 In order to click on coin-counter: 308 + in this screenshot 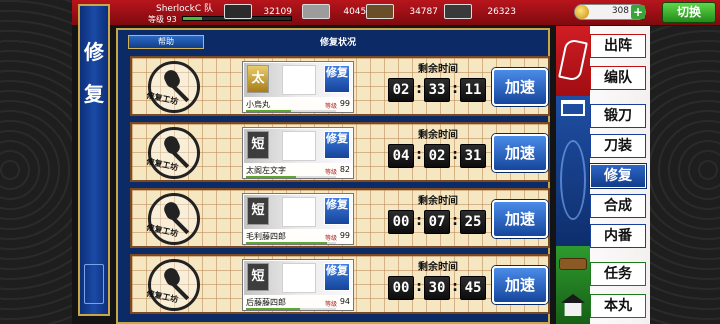, I will do `click(610, 12)`.